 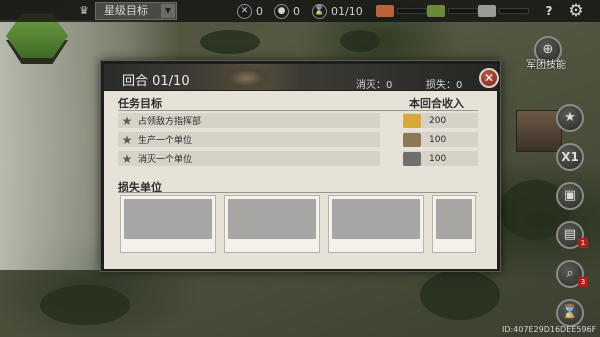 I want to click on end-turn-button: ⌛, so click(x=570, y=313).